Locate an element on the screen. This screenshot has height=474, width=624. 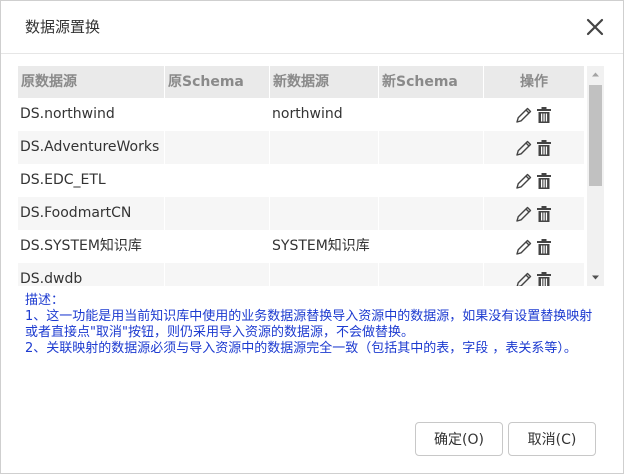
orig-datasource-cell: DS.FoodmartCN is located at coordinates (91, 213).